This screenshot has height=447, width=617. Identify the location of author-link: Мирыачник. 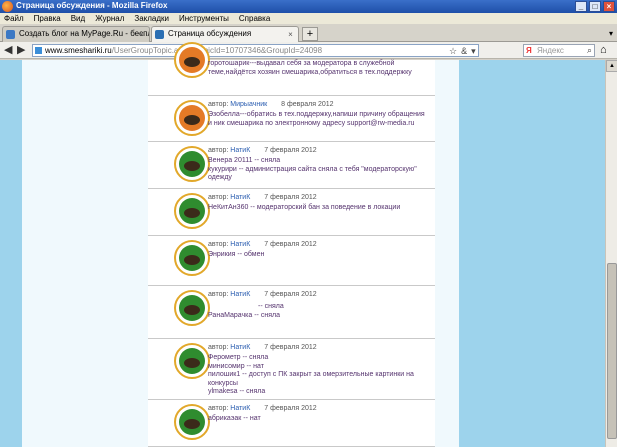
(248, 104).